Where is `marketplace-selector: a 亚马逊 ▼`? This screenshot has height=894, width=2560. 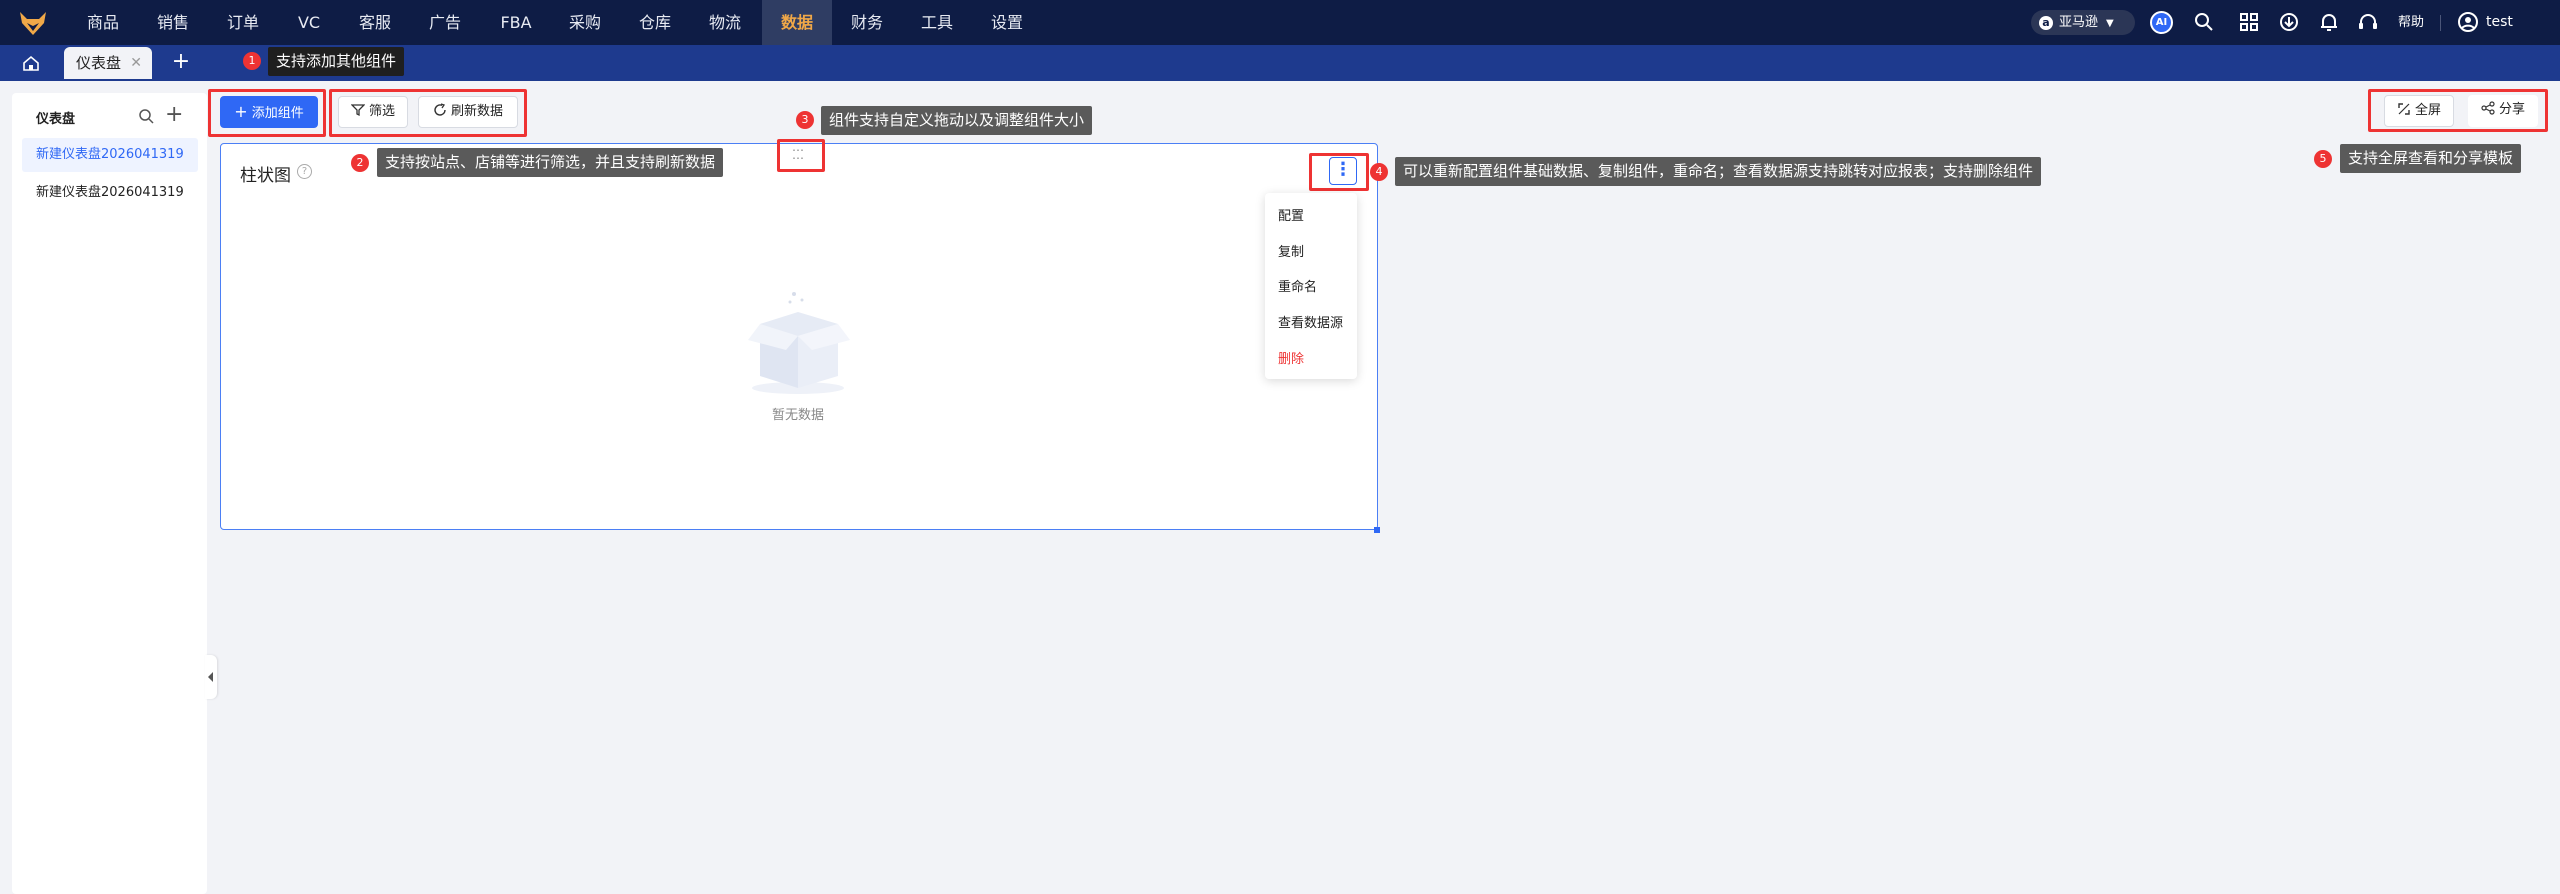
marketplace-selector: a 亚马逊 ▼ is located at coordinates (2083, 22).